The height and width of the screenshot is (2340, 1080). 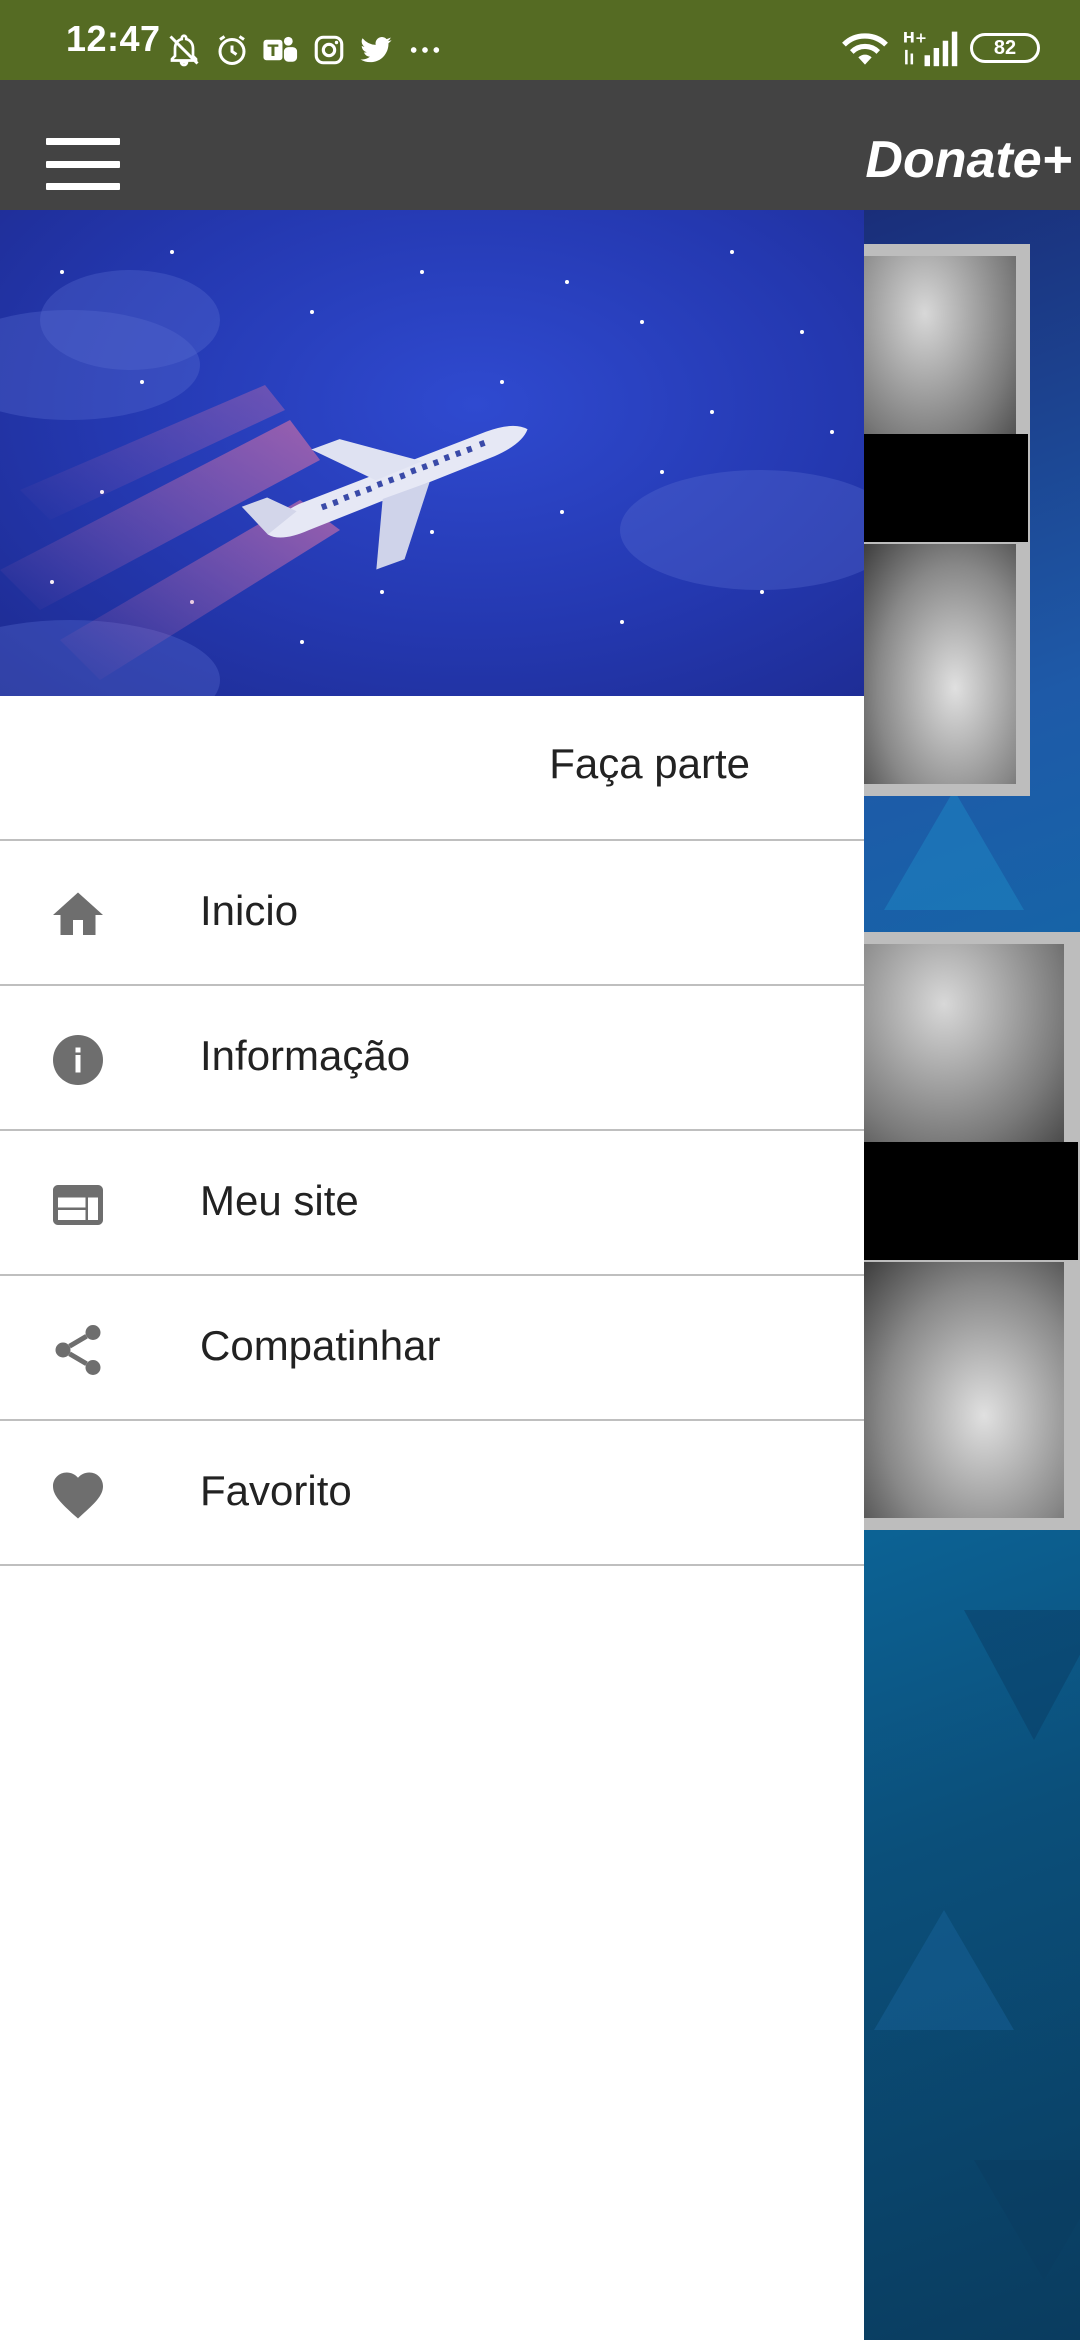 What do you see at coordinates (376, 50) in the screenshot?
I see `twitter-icon` at bounding box center [376, 50].